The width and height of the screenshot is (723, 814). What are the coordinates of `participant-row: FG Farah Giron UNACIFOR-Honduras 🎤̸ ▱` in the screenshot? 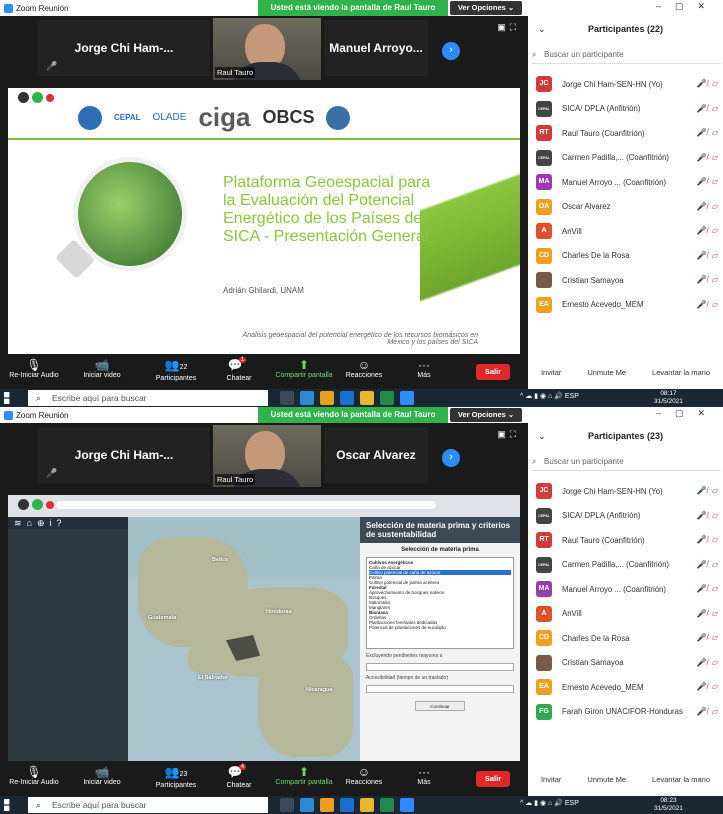 It's located at (628, 712).